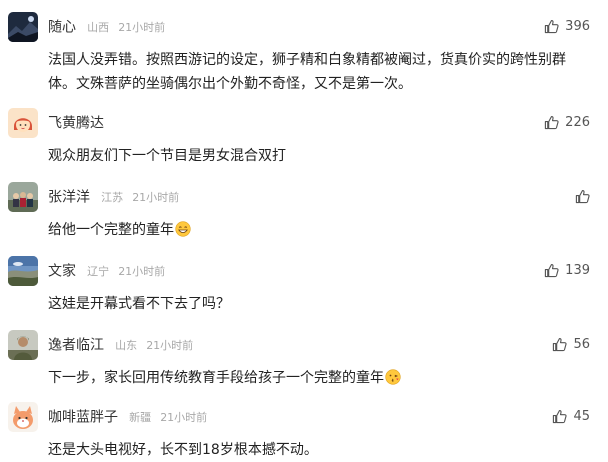 This screenshot has height=462, width=608. I want to click on like-button: 396, so click(567, 26).